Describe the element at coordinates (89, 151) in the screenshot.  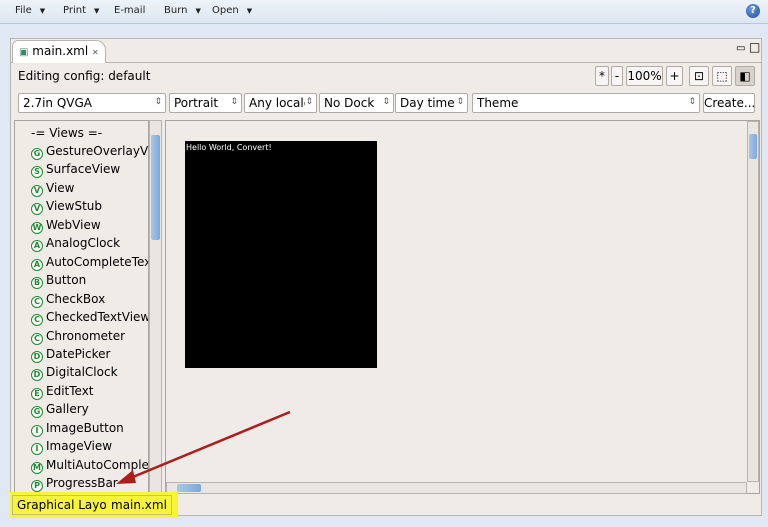
I see `palette-item: GGestureOverlayView` at that location.